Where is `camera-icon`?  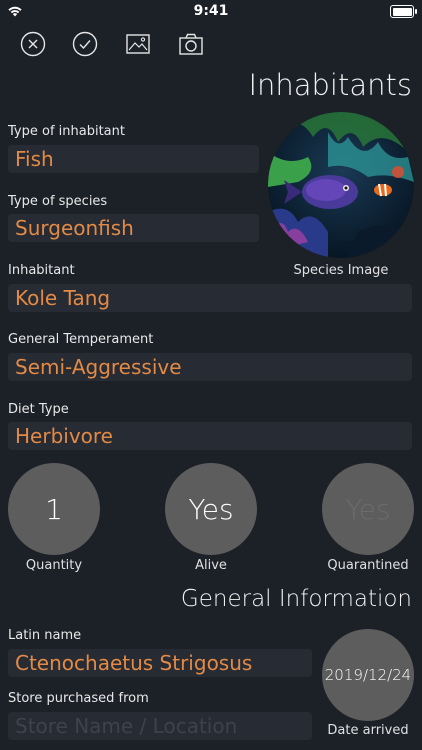 camera-icon is located at coordinates (191, 44).